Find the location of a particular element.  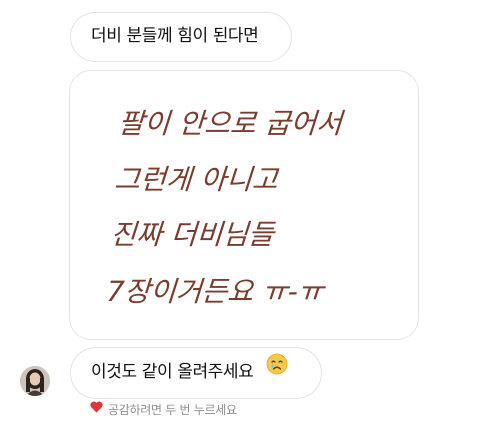

reaction-hint-text: 공감하려면 두 번 누르세요 is located at coordinates (172, 410).